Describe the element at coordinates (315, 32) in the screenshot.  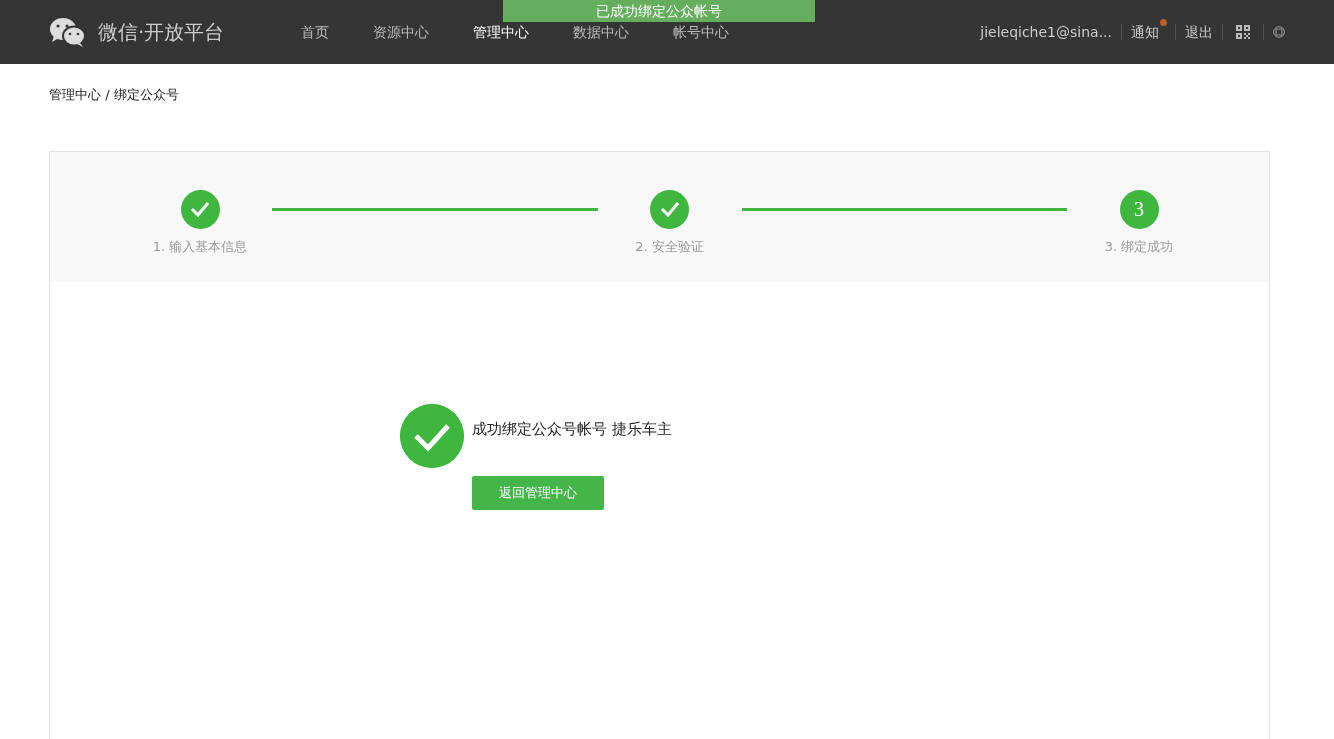
I see `nav-link: 首页` at that location.